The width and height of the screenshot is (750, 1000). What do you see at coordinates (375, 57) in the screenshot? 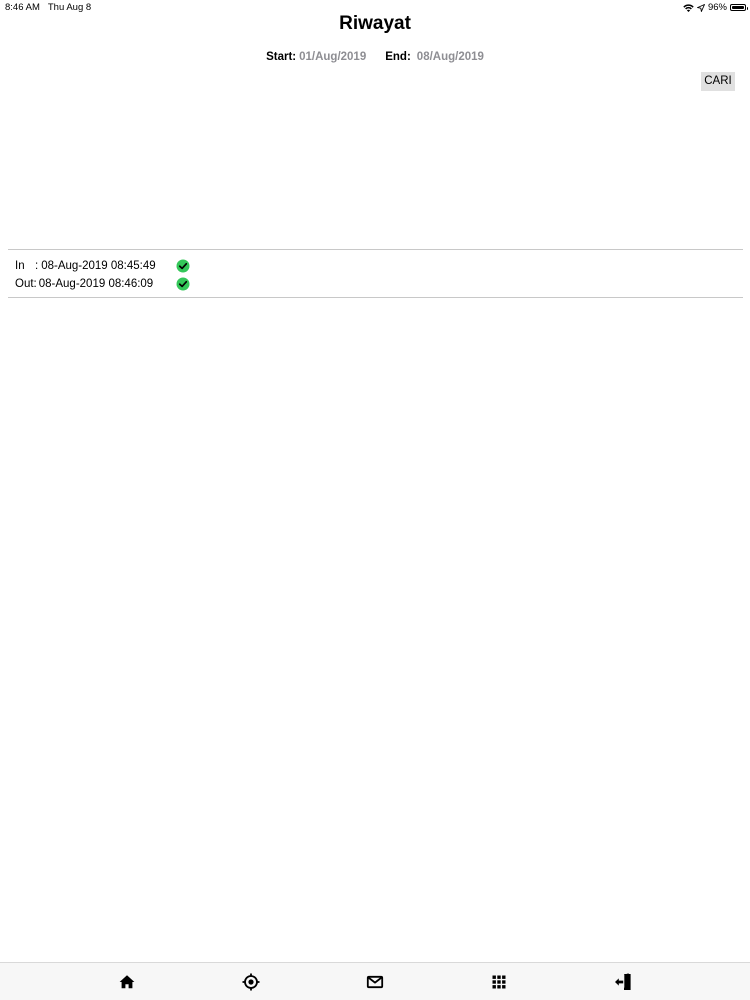
I see `date-range: Start: 01/Aug/2019 End: 08/Aug/2019` at bounding box center [375, 57].